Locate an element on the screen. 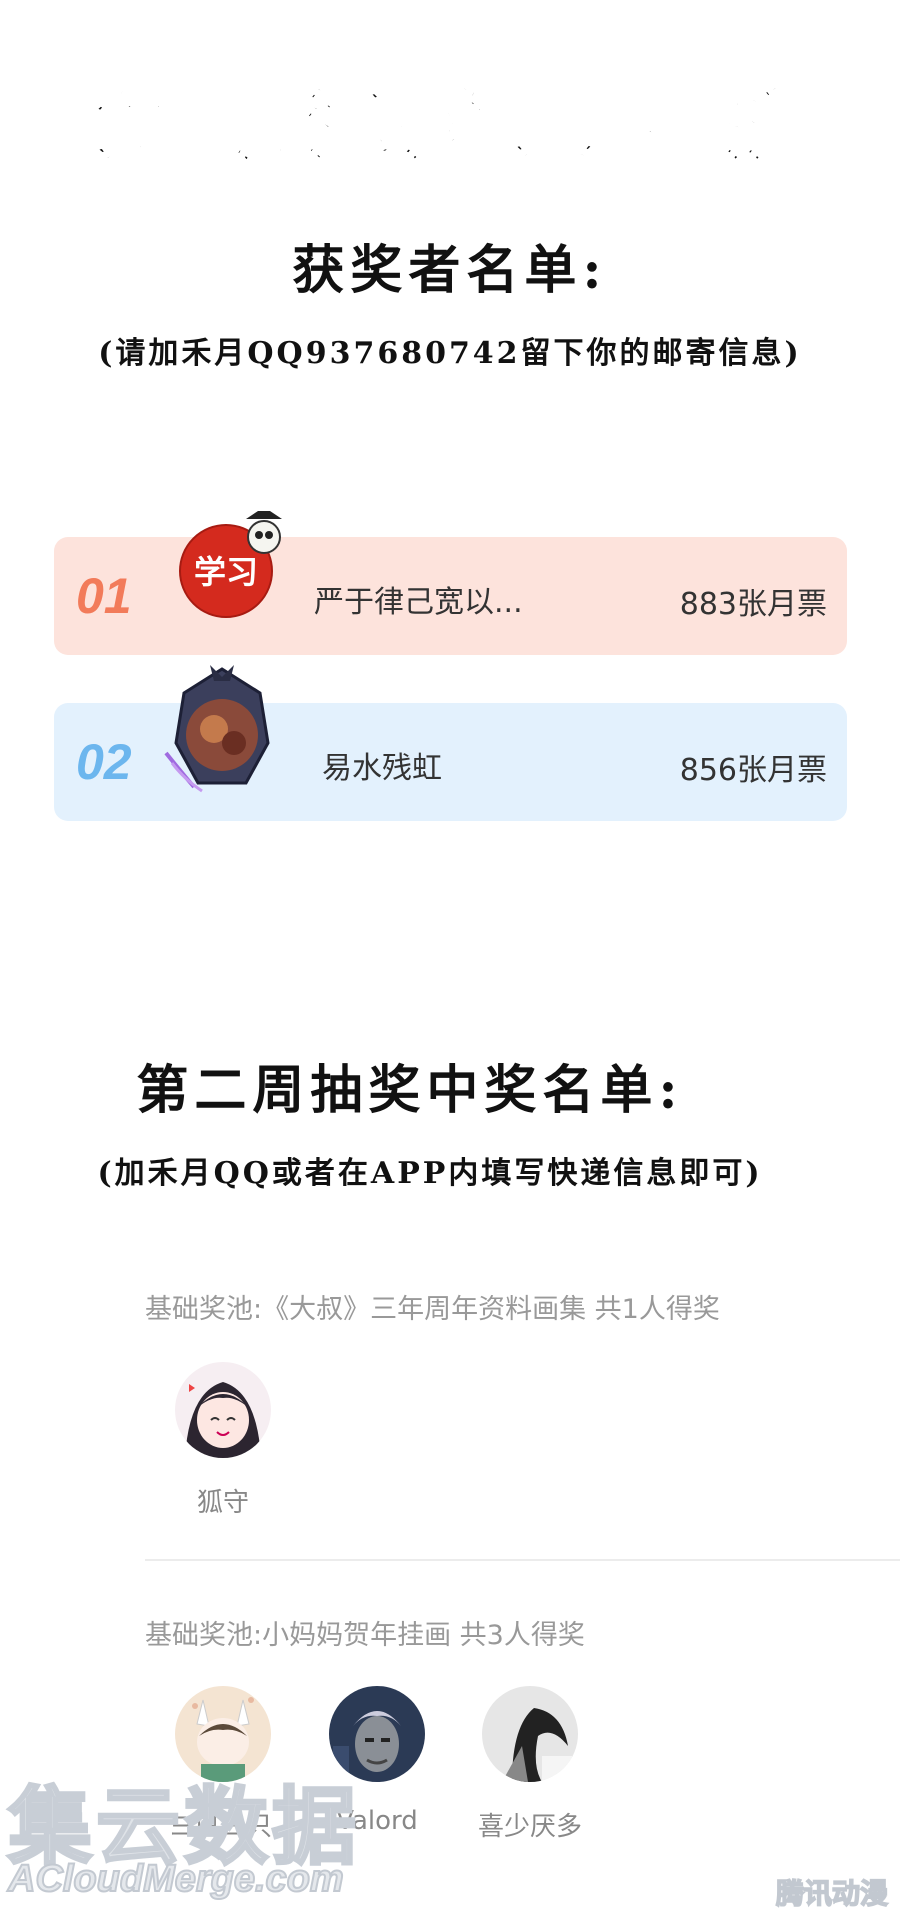 Image resolution: width=900 pixels, height=1912 pixels. winner-item: 狐守 is located at coordinates (223, 1440).